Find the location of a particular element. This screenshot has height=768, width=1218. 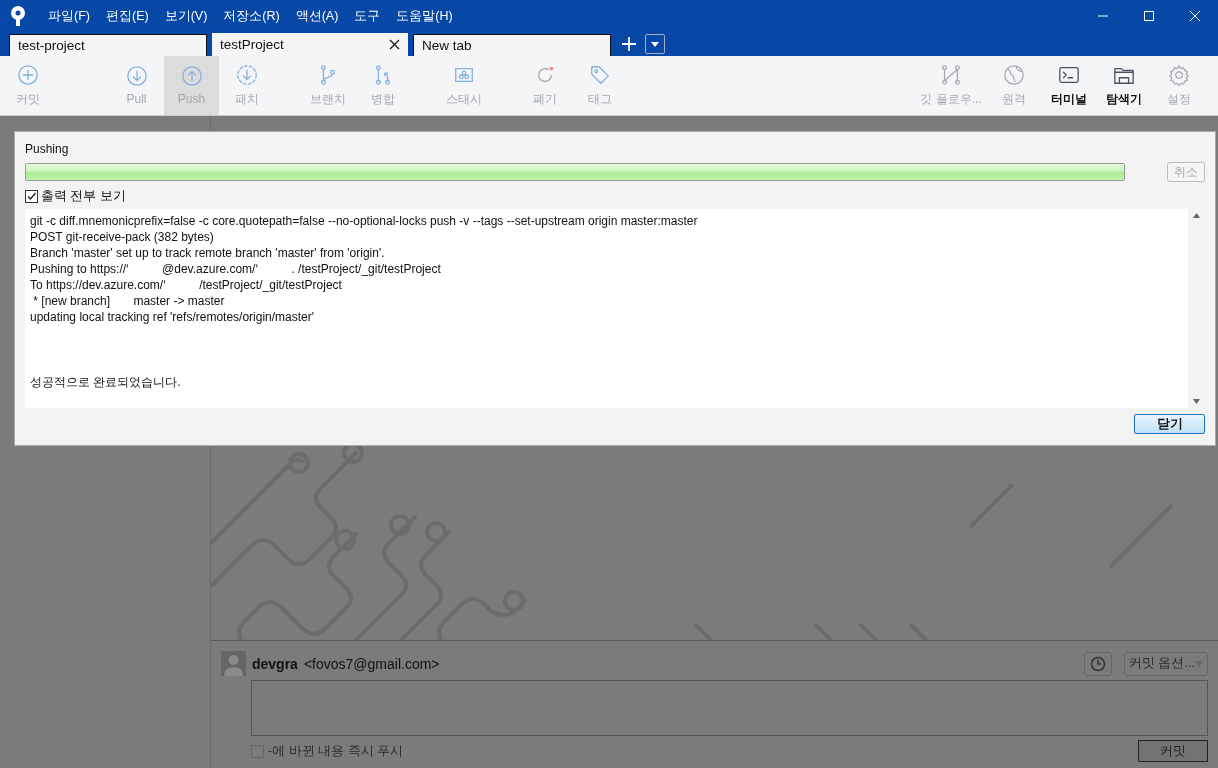

git-flow-icon is located at coordinates (951, 74).